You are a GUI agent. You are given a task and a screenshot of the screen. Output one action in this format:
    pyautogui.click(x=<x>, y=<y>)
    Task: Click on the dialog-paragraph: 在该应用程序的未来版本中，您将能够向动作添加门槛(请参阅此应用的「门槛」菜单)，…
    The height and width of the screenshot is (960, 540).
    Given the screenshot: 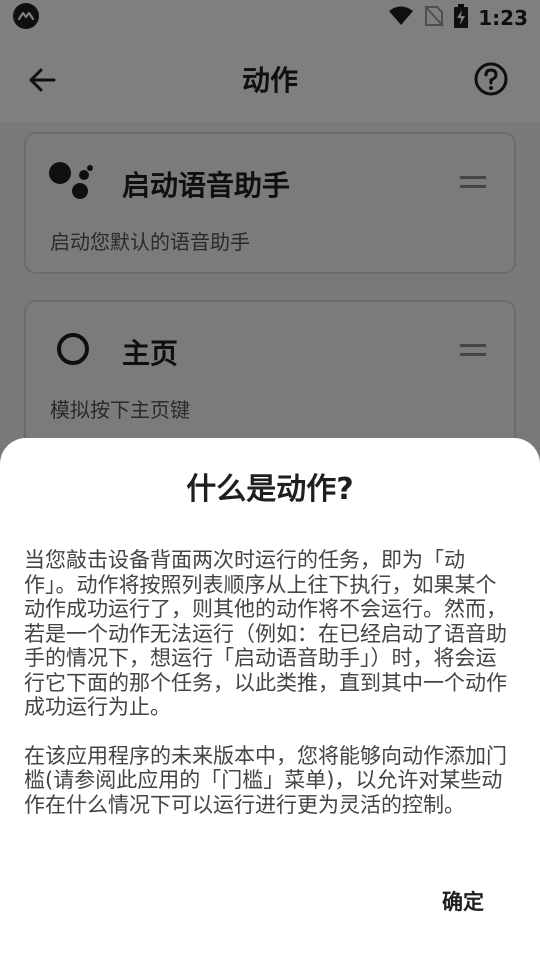 What is the action you would take?
    pyautogui.click(x=265, y=780)
    